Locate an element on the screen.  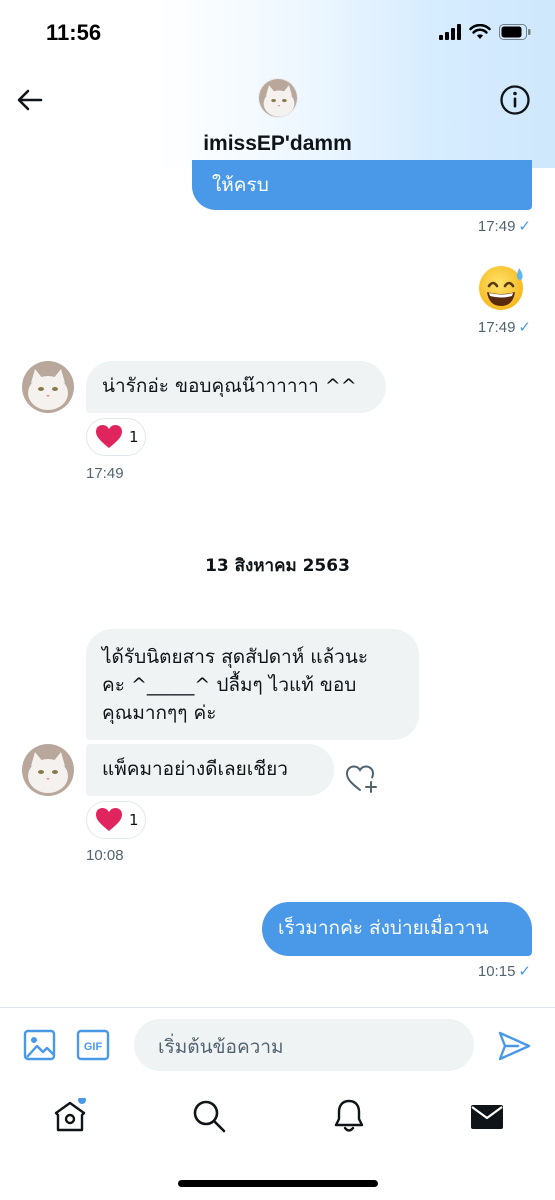
info-icon is located at coordinates (515, 100).